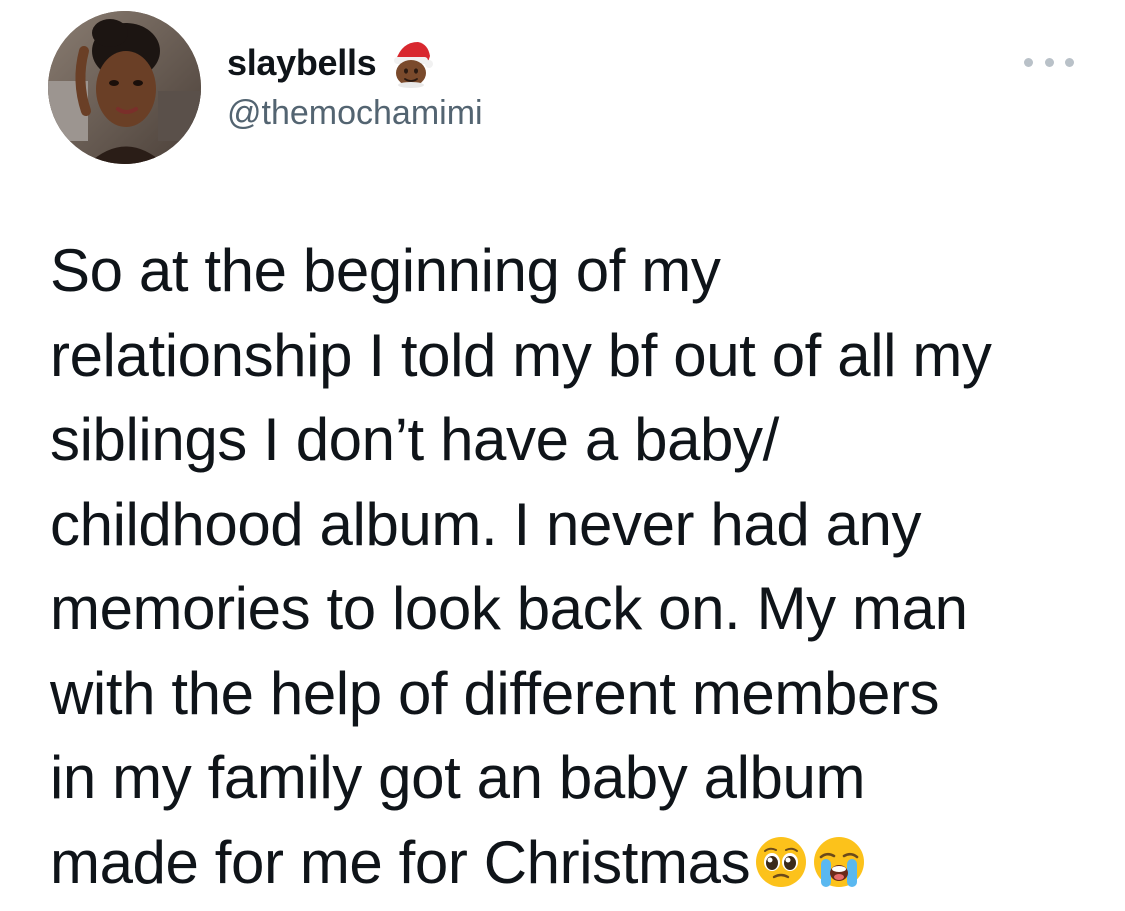 Image resolution: width=1125 pixels, height=911 pixels. What do you see at coordinates (124, 87) in the screenshot?
I see `avatar` at bounding box center [124, 87].